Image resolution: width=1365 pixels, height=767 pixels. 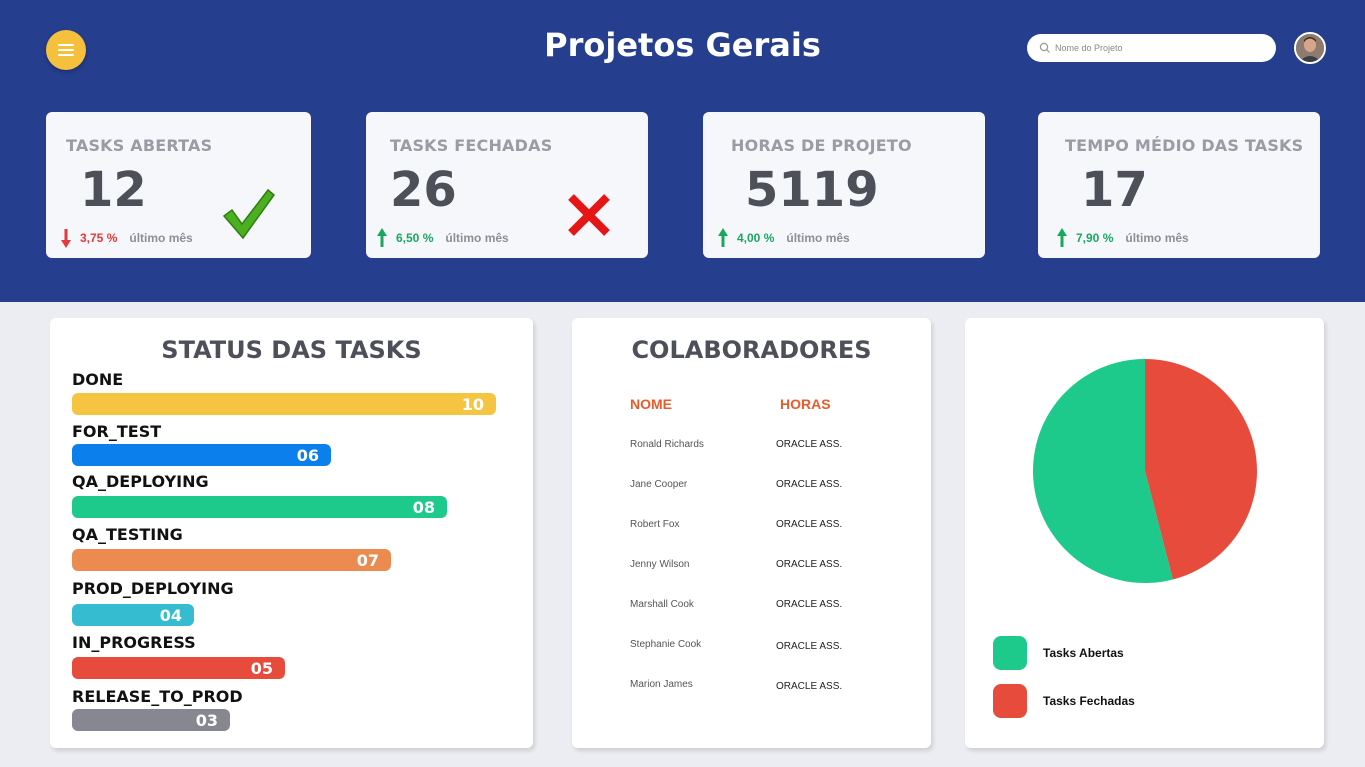 What do you see at coordinates (423, 507) in the screenshot?
I see `status-value: 08` at bounding box center [423, 507].